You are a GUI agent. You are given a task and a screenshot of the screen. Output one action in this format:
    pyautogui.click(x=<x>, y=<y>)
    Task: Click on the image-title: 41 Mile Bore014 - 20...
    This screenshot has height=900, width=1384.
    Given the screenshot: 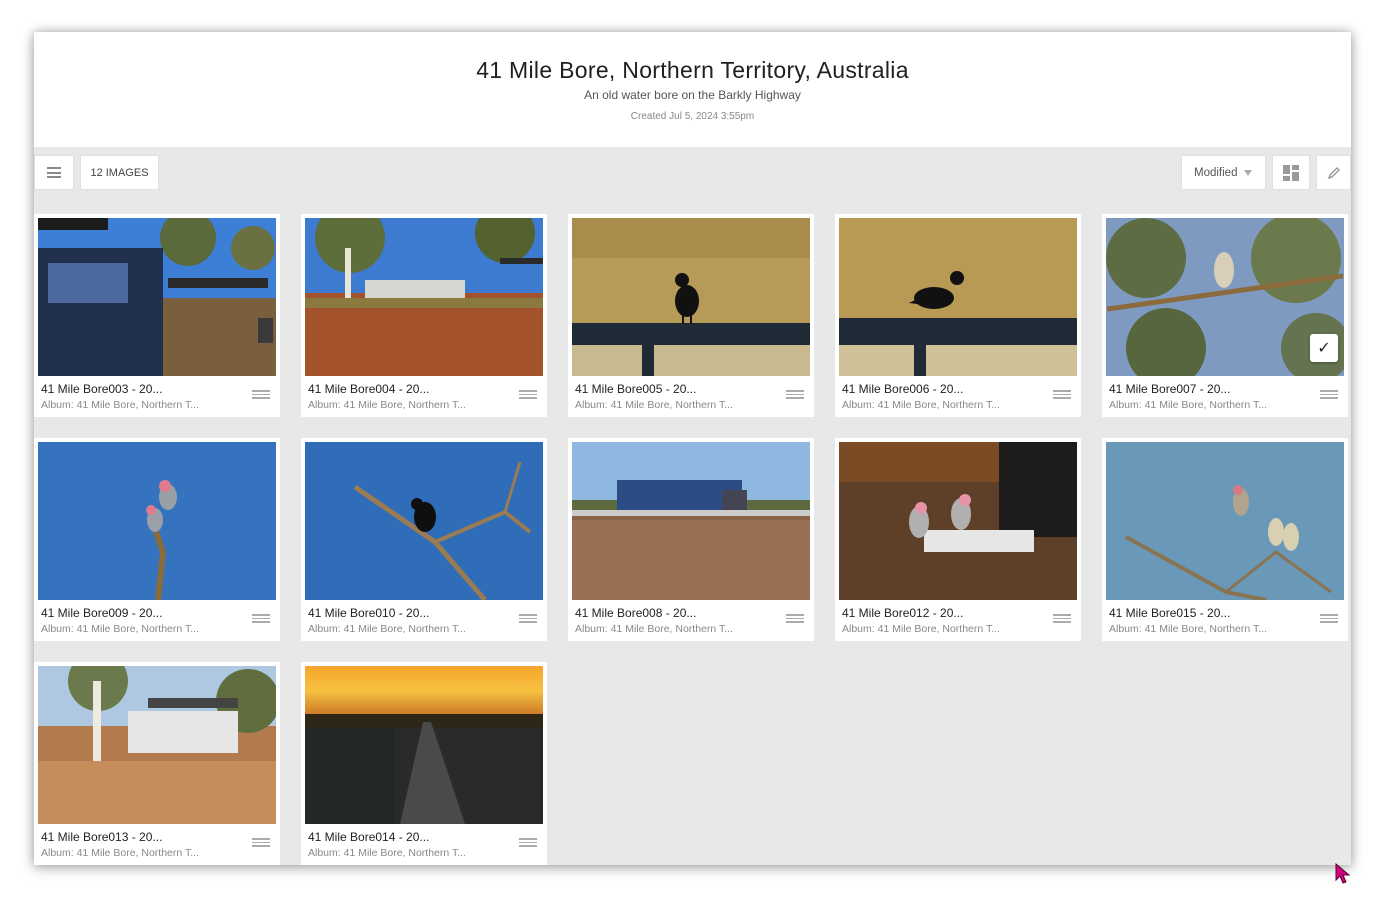 What is the action you would take?
    pyautogui.click(x=369, y=837)
    